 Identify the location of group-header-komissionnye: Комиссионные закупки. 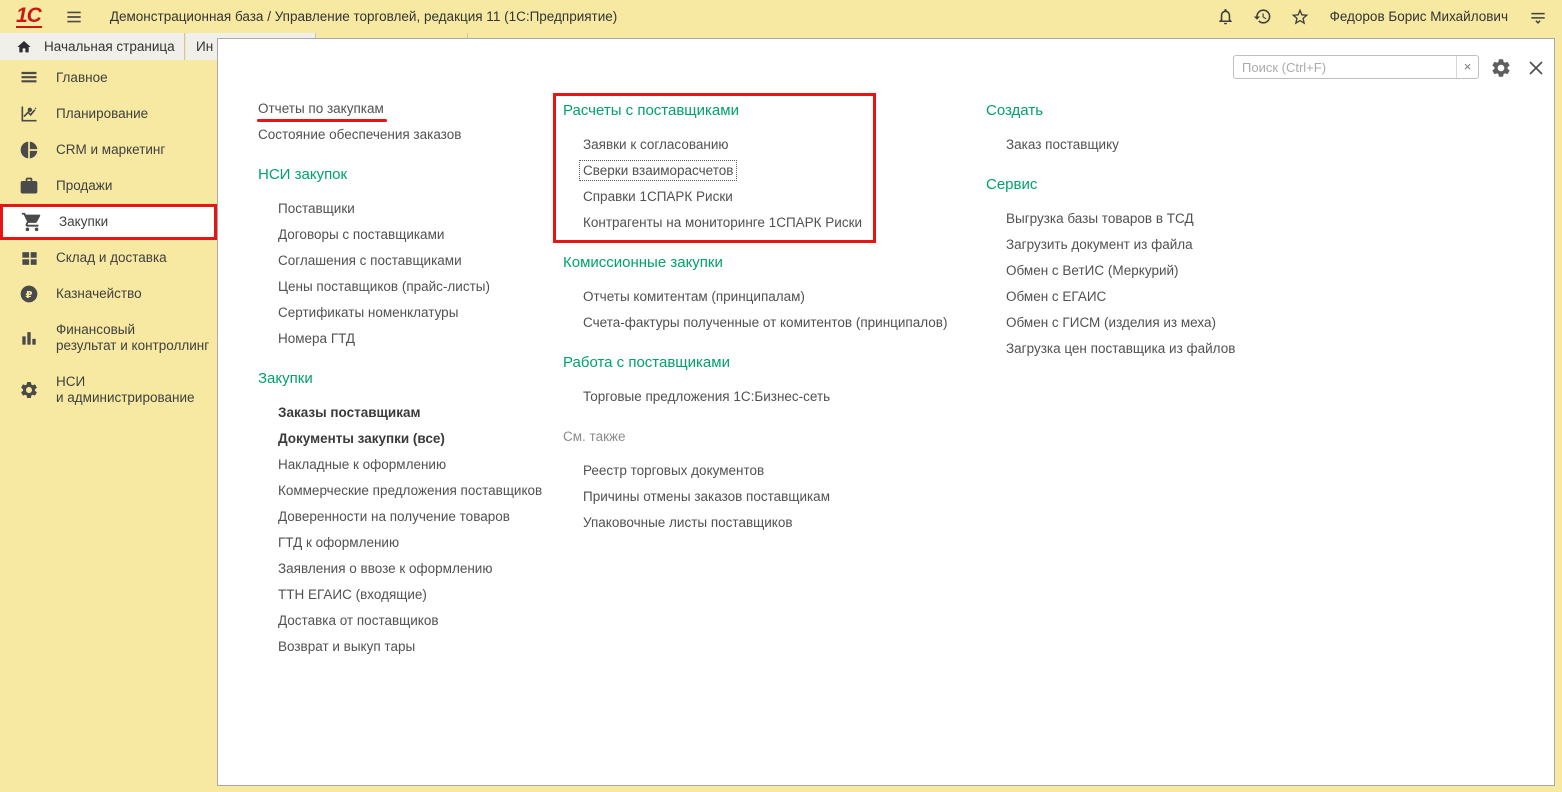
(643, 262).